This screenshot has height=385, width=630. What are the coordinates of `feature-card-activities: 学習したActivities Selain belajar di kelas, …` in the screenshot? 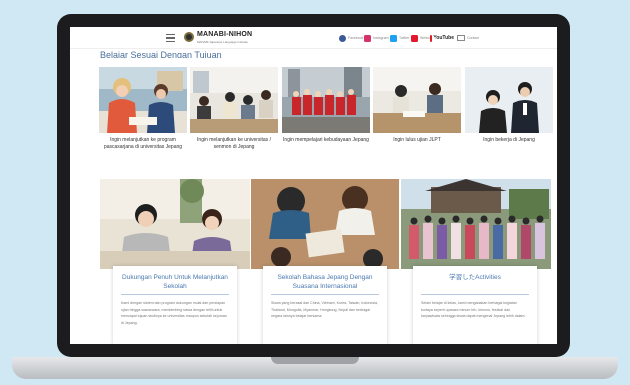 It's located at (475, 305).